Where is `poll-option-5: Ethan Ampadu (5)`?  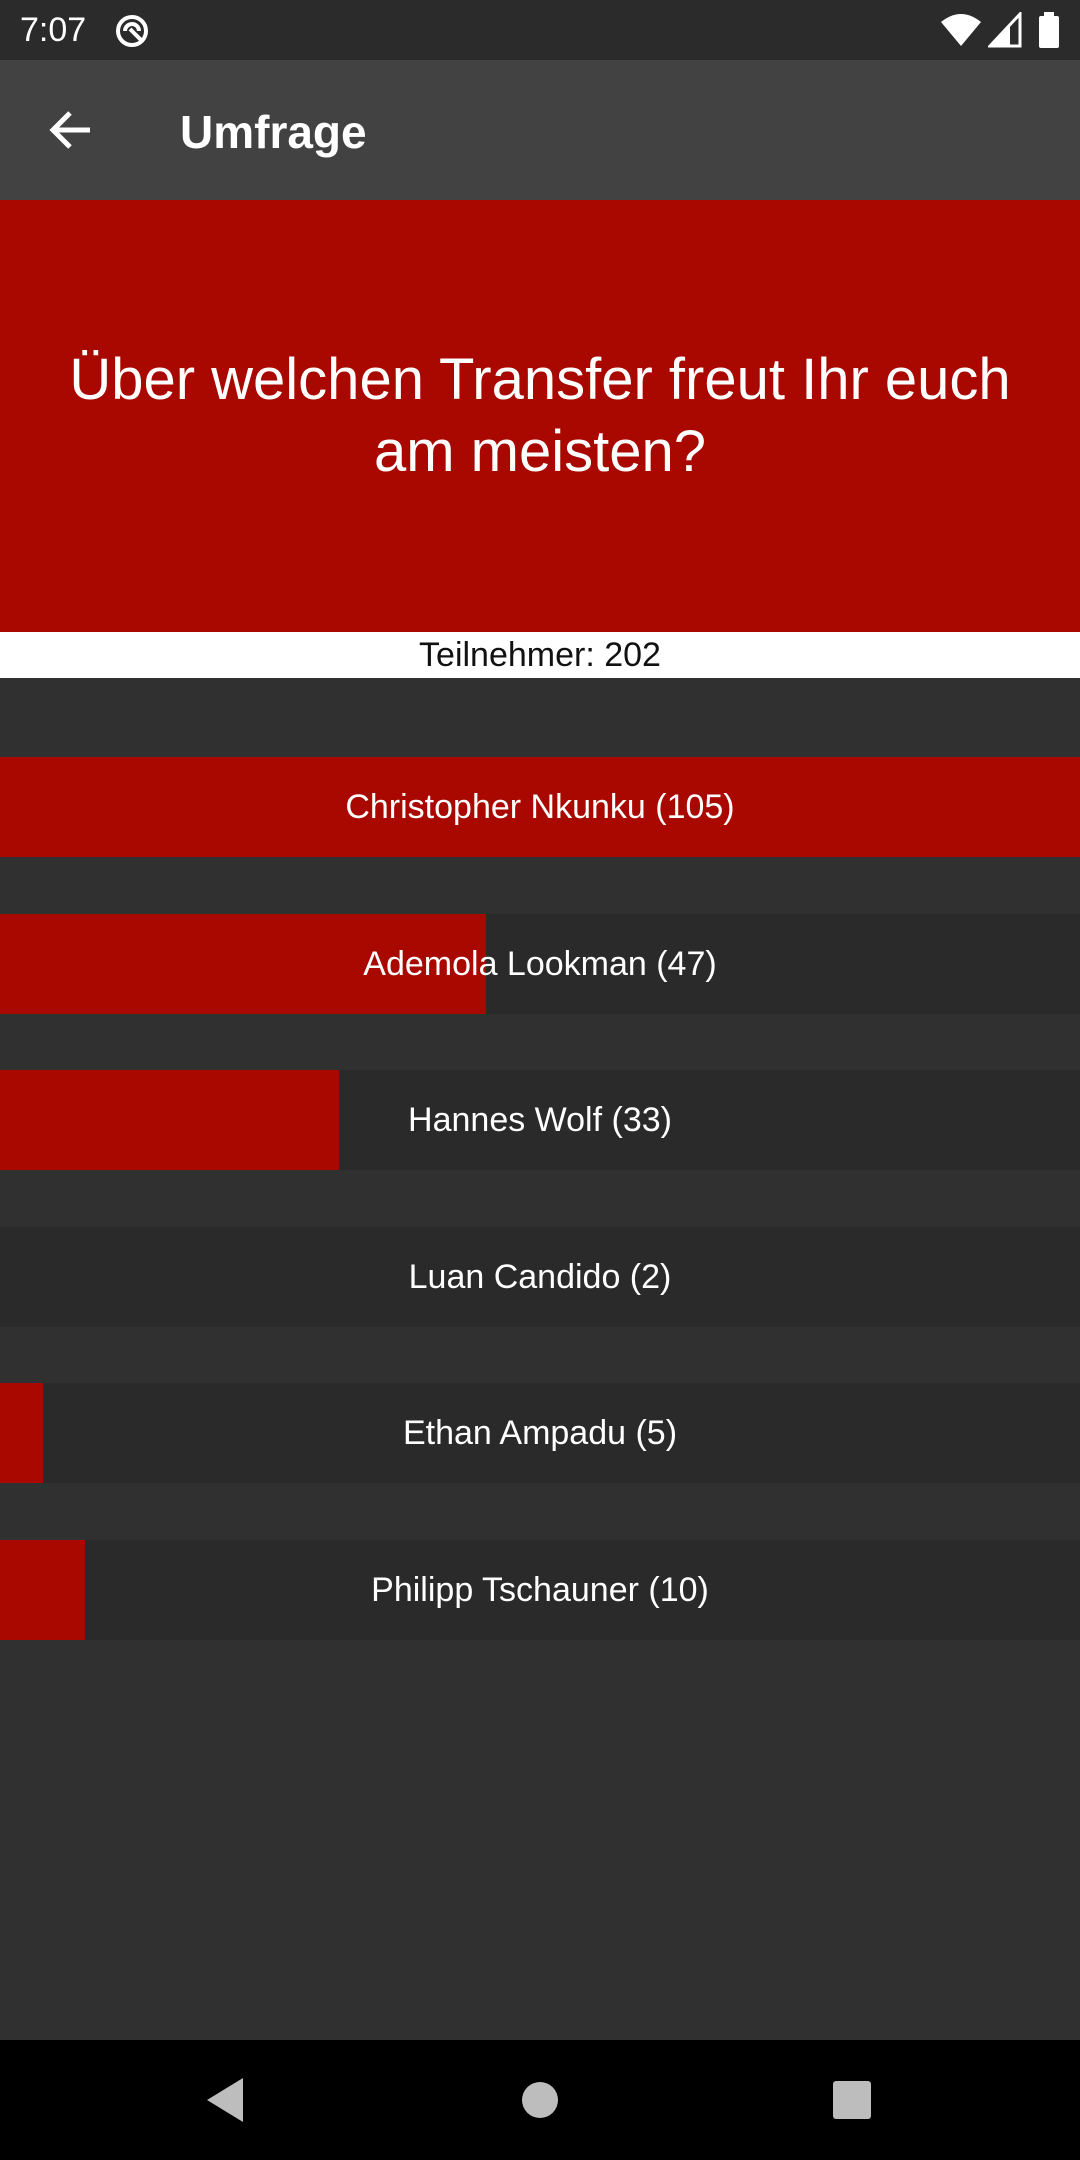 poll-option-5: Ethan Ampadu (5) is located at coordinates (540, 1433).